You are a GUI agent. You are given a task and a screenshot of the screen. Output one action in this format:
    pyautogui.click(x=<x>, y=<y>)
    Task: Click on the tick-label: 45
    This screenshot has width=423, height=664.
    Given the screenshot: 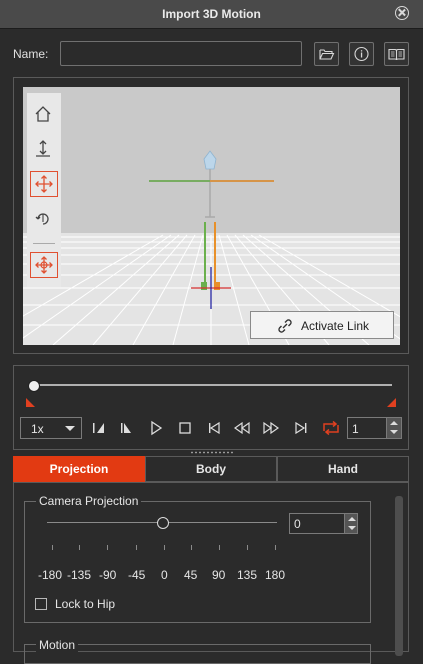 What is the action you would take?
    pyautogui.click(x=191, y=575)
    